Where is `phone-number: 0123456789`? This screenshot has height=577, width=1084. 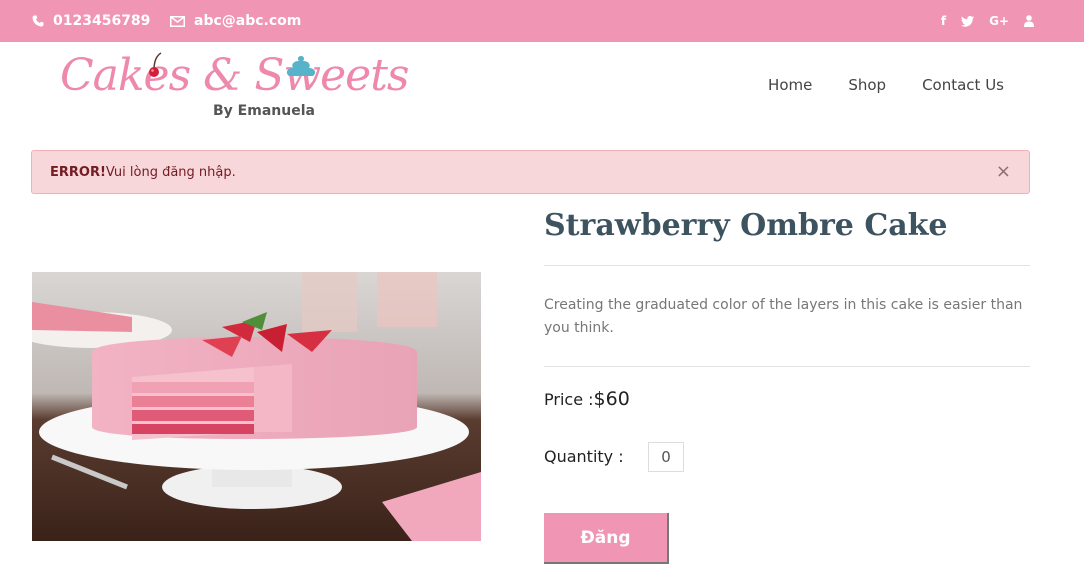
phone-number: 0123456789 is located at coordinates (102, 21).